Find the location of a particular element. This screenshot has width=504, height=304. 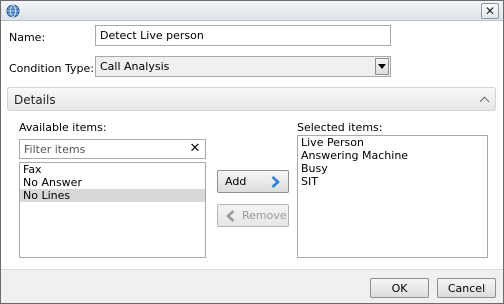

remove-button-label: Remove is located at coordinates (264, 215).